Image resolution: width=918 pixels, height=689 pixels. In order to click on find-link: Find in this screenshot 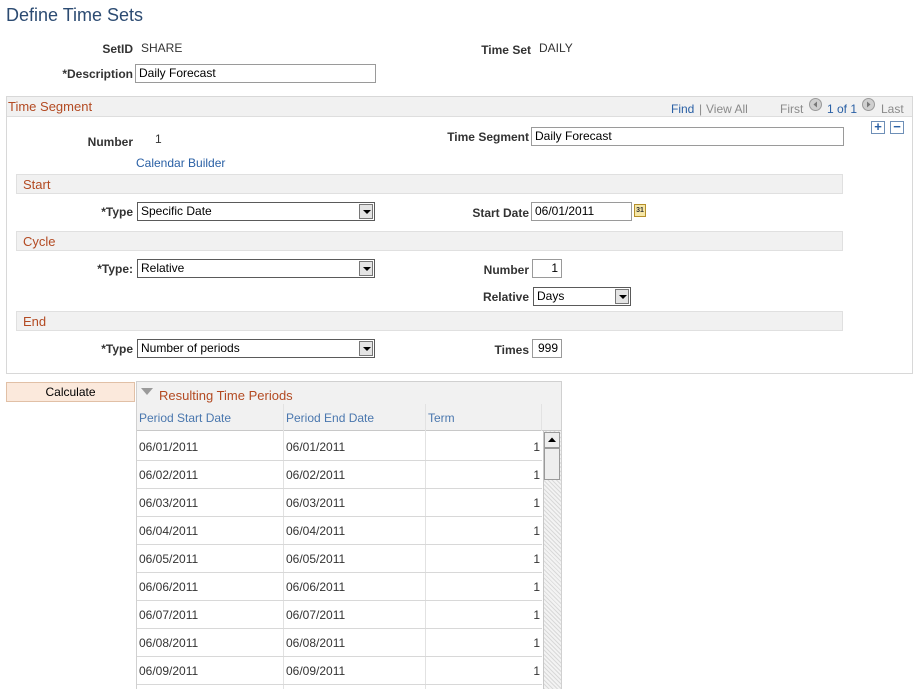, I will do `click(682, 109)`.